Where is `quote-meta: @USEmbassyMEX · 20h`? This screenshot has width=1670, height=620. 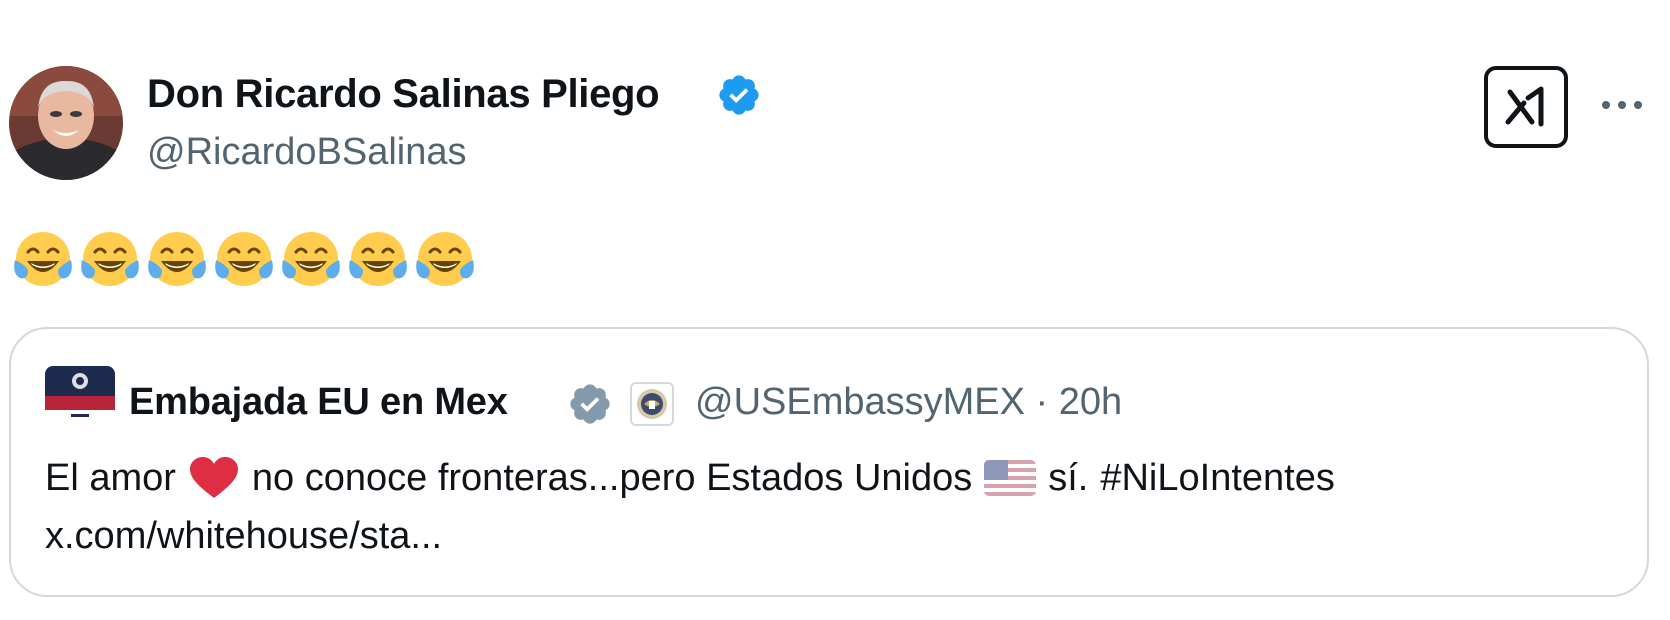 quote-meta: @USEmbassyMEX · 20h is located at coordinates (908, 402).